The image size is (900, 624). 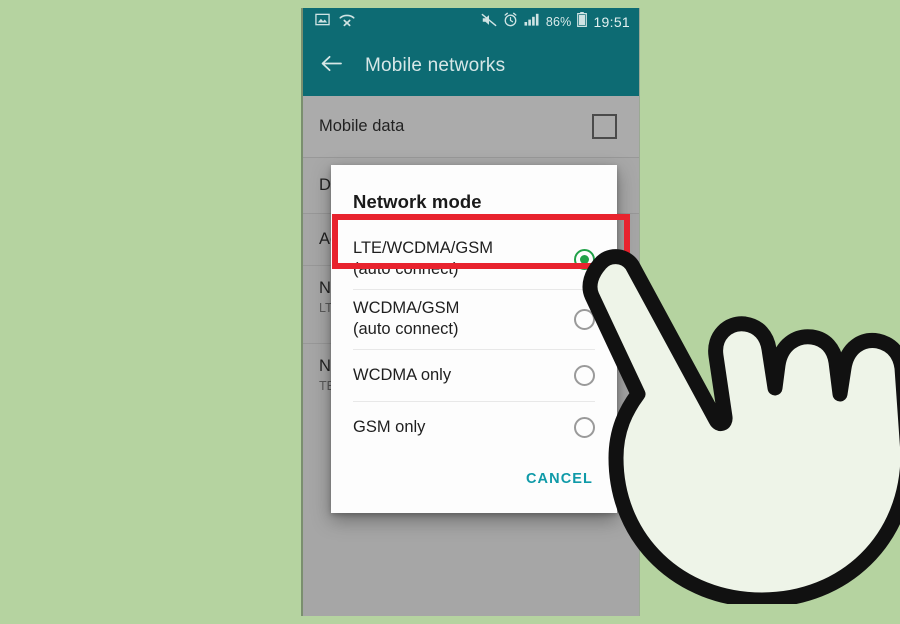 What do you see at coordinates (435, 65) in the screenshot?
I see `page-title: Mobile networks` at bounding box center [435, 65].